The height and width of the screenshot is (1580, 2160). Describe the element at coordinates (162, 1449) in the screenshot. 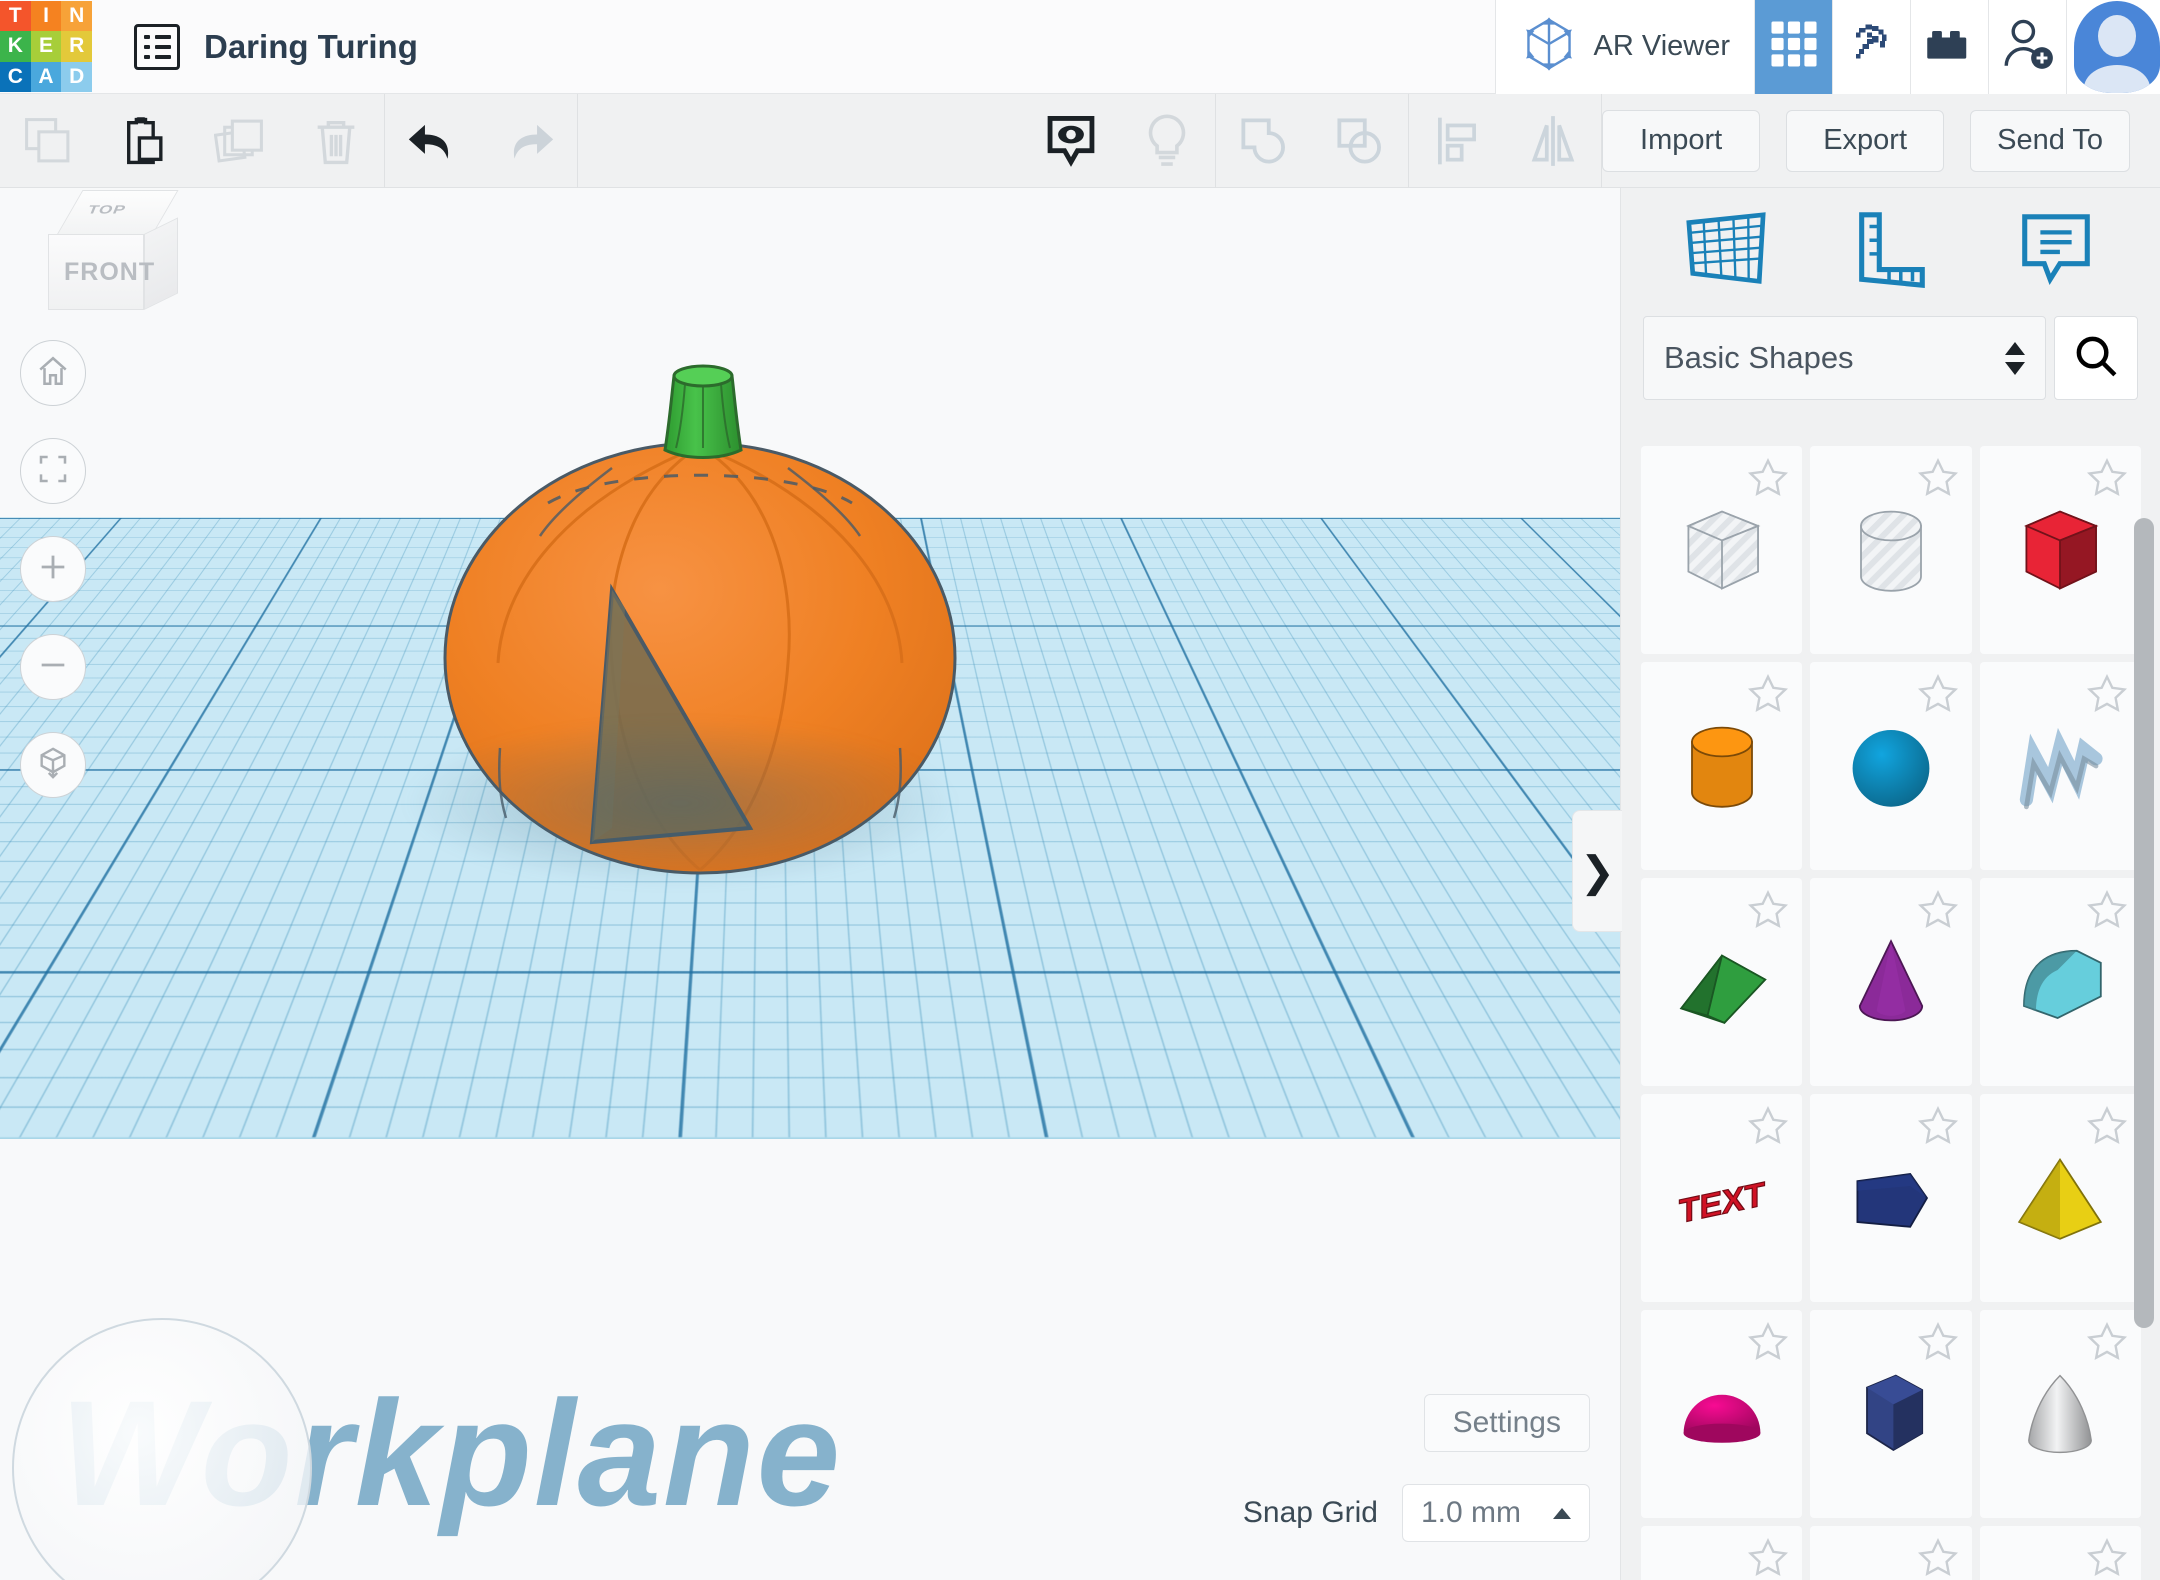

I see `orbit-widget` at that location.